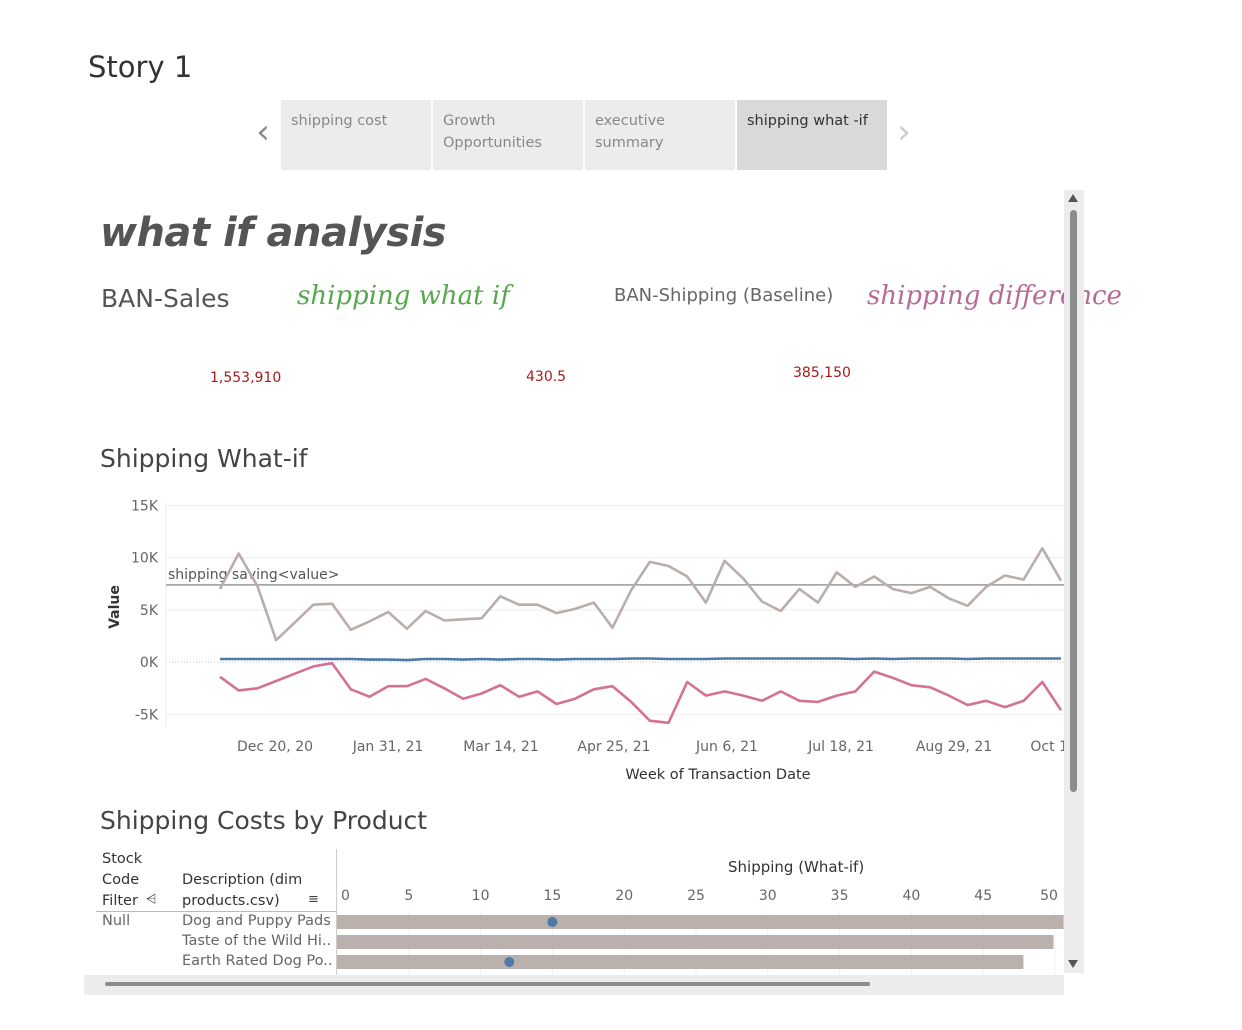 This screenshot has width=1242, height=1030. Describe the element at coordinates (149, 611) in the screenshot. I see `y-tick-label: 5K` at that location.